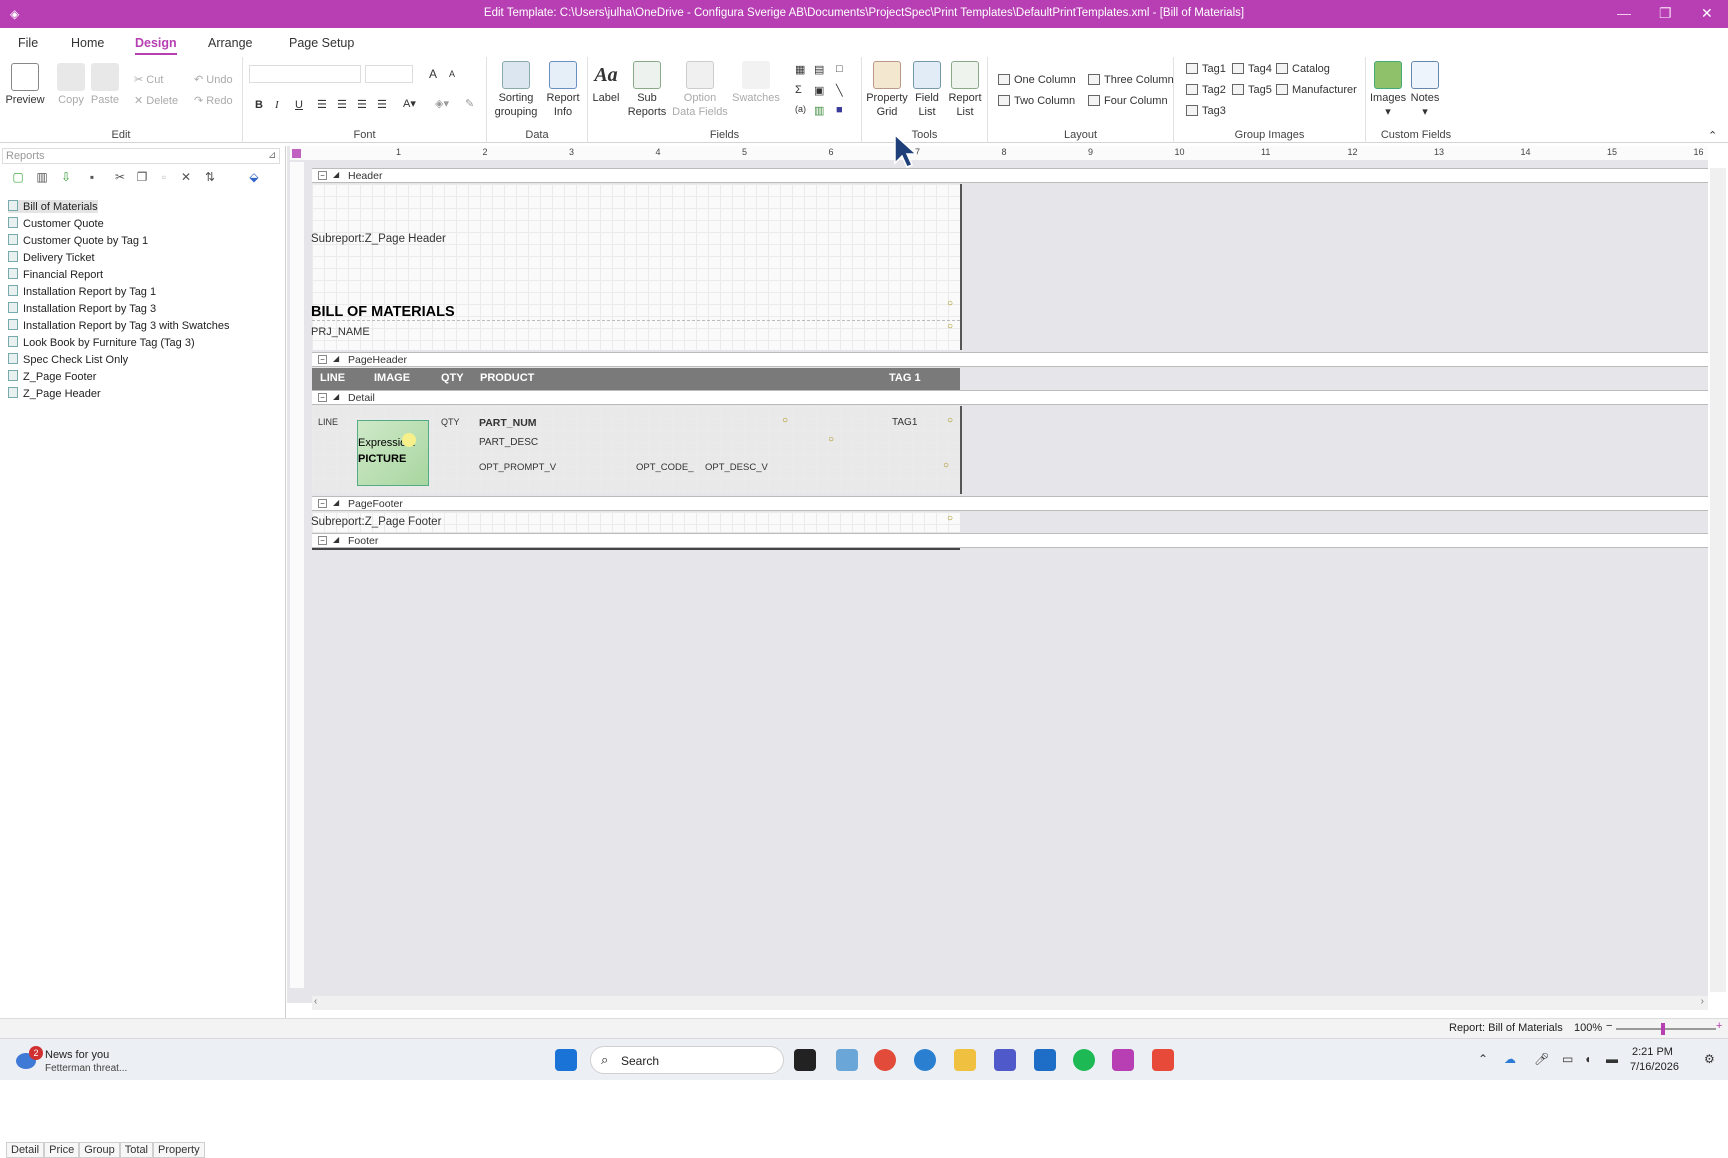 This screenshot has width=1728, height=1158. I want to click on tab-group: Group, so click(99, 1150).